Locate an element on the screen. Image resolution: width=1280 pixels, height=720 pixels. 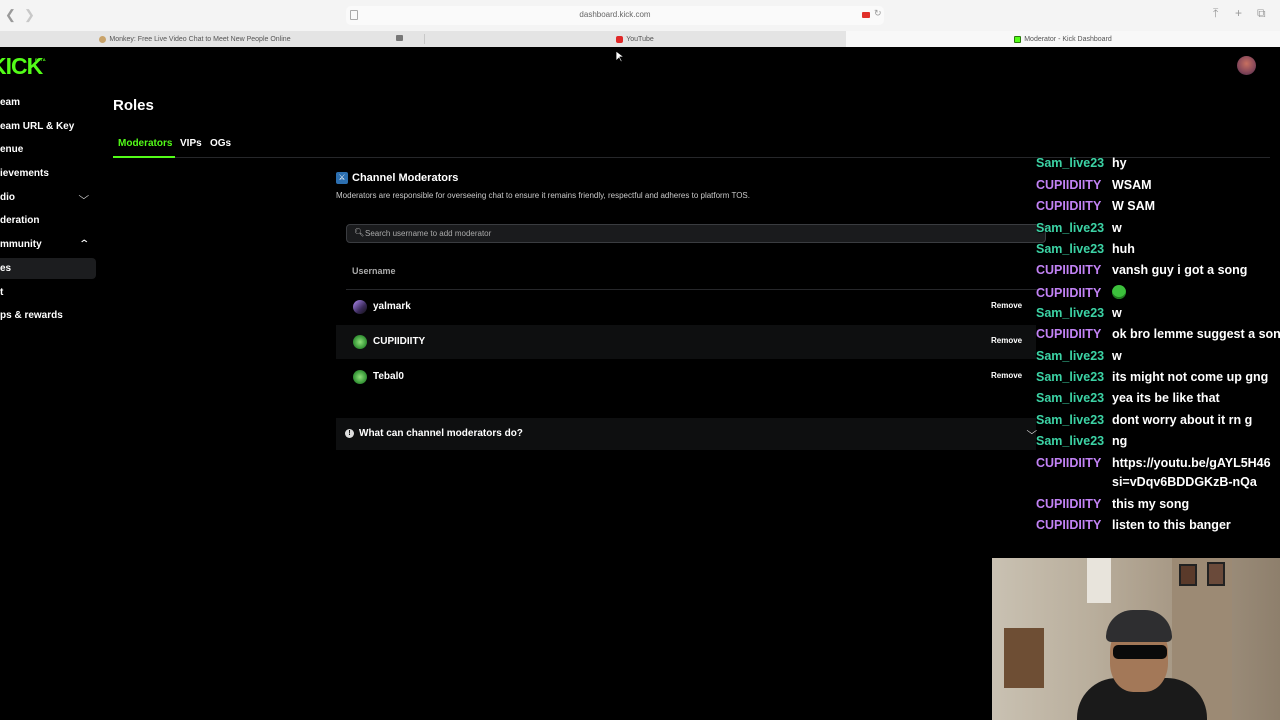
tab-vips: VIPs is located at coordinates (191, 143).